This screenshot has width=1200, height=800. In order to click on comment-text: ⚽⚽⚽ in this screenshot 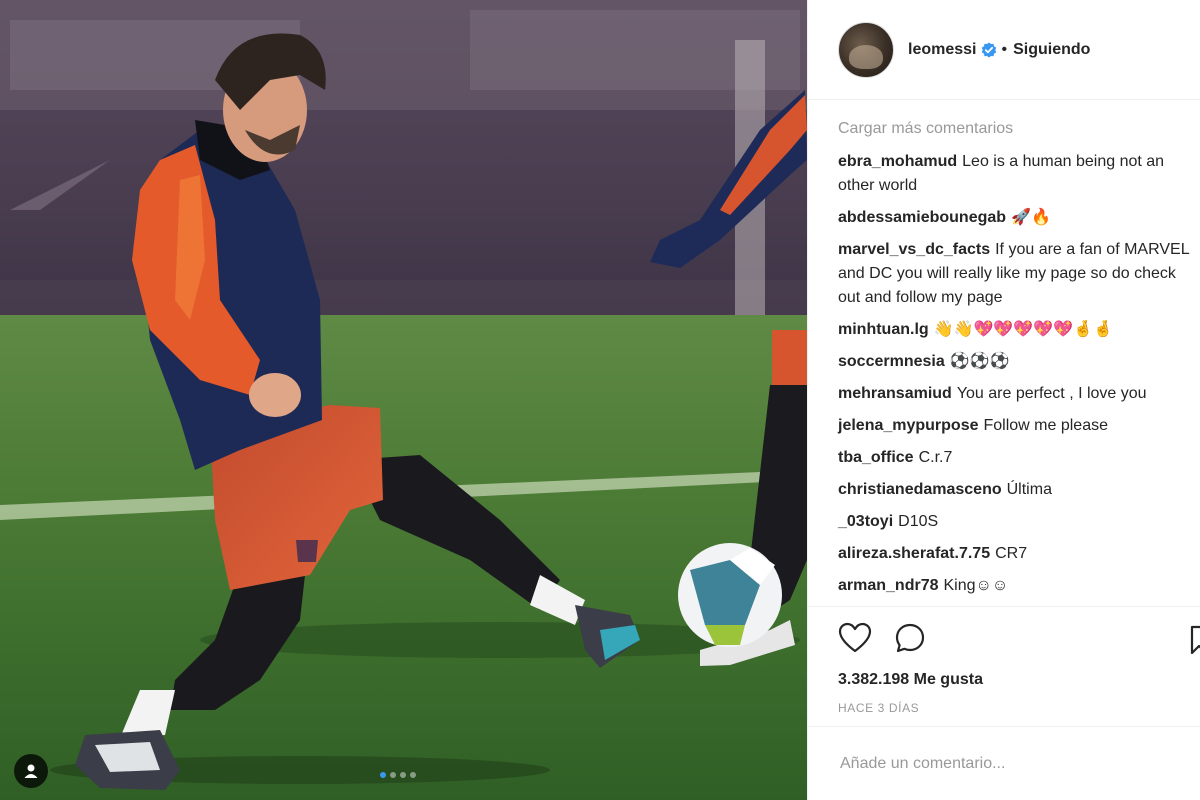, I will do `click(979, 361)`.